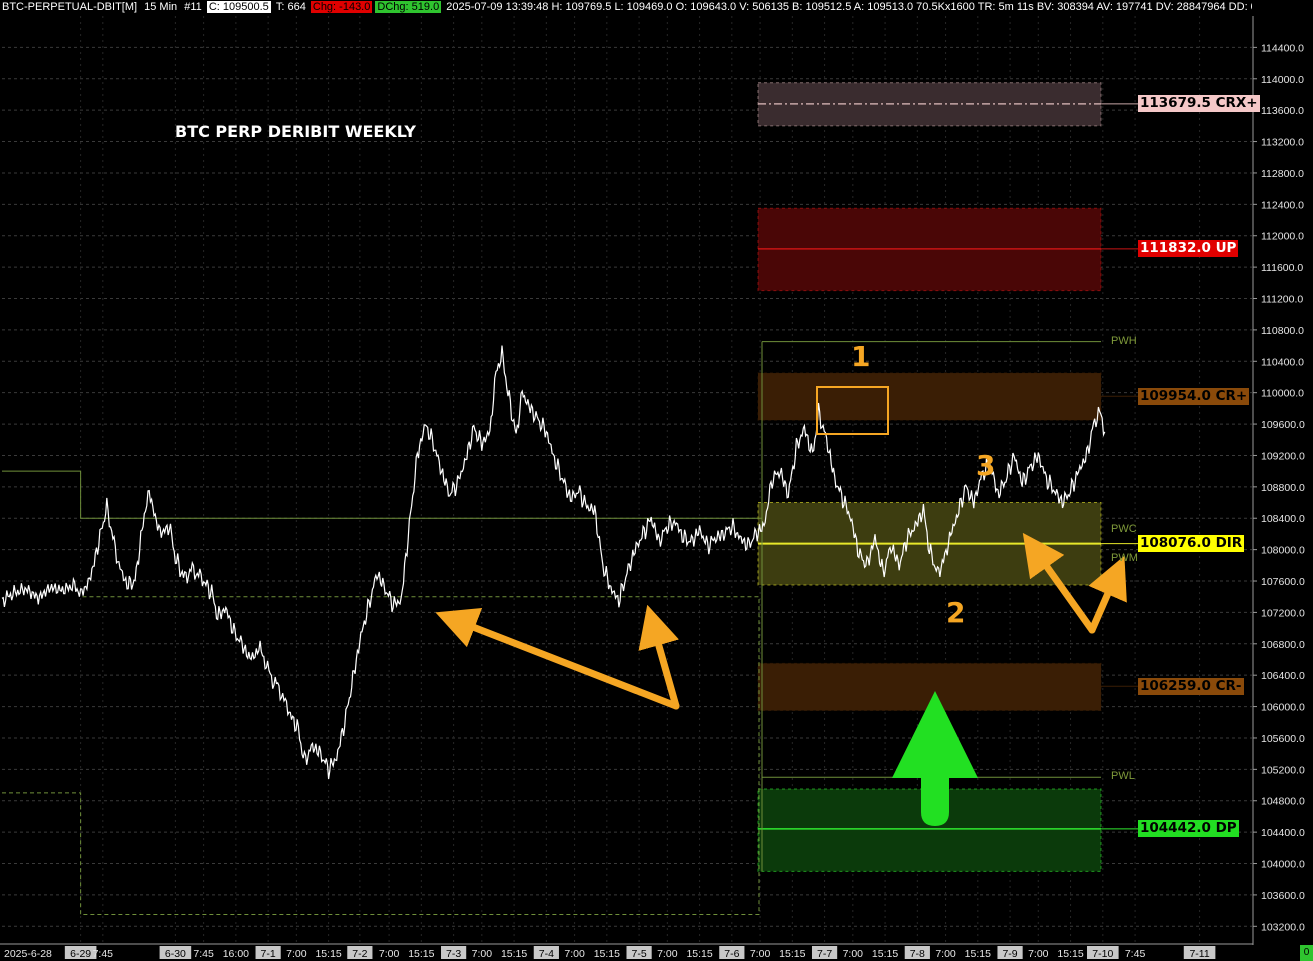  Describe the element at coordinates (80, 954) in the screenshot. I see `date-tick-label: 6-29` at that location.